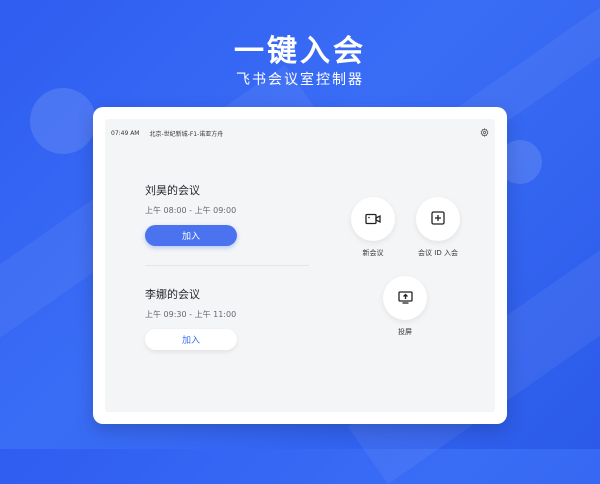  Describe the element at coordinates (484, 133) in the screenshot. I see `gear-icon` at that location.